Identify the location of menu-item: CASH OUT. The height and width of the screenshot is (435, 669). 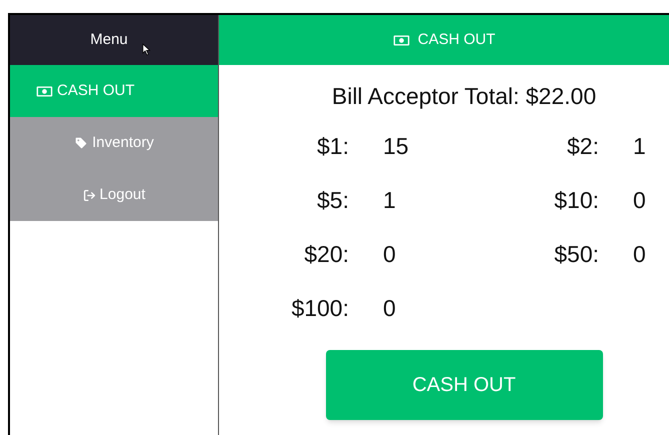
(114, 91).